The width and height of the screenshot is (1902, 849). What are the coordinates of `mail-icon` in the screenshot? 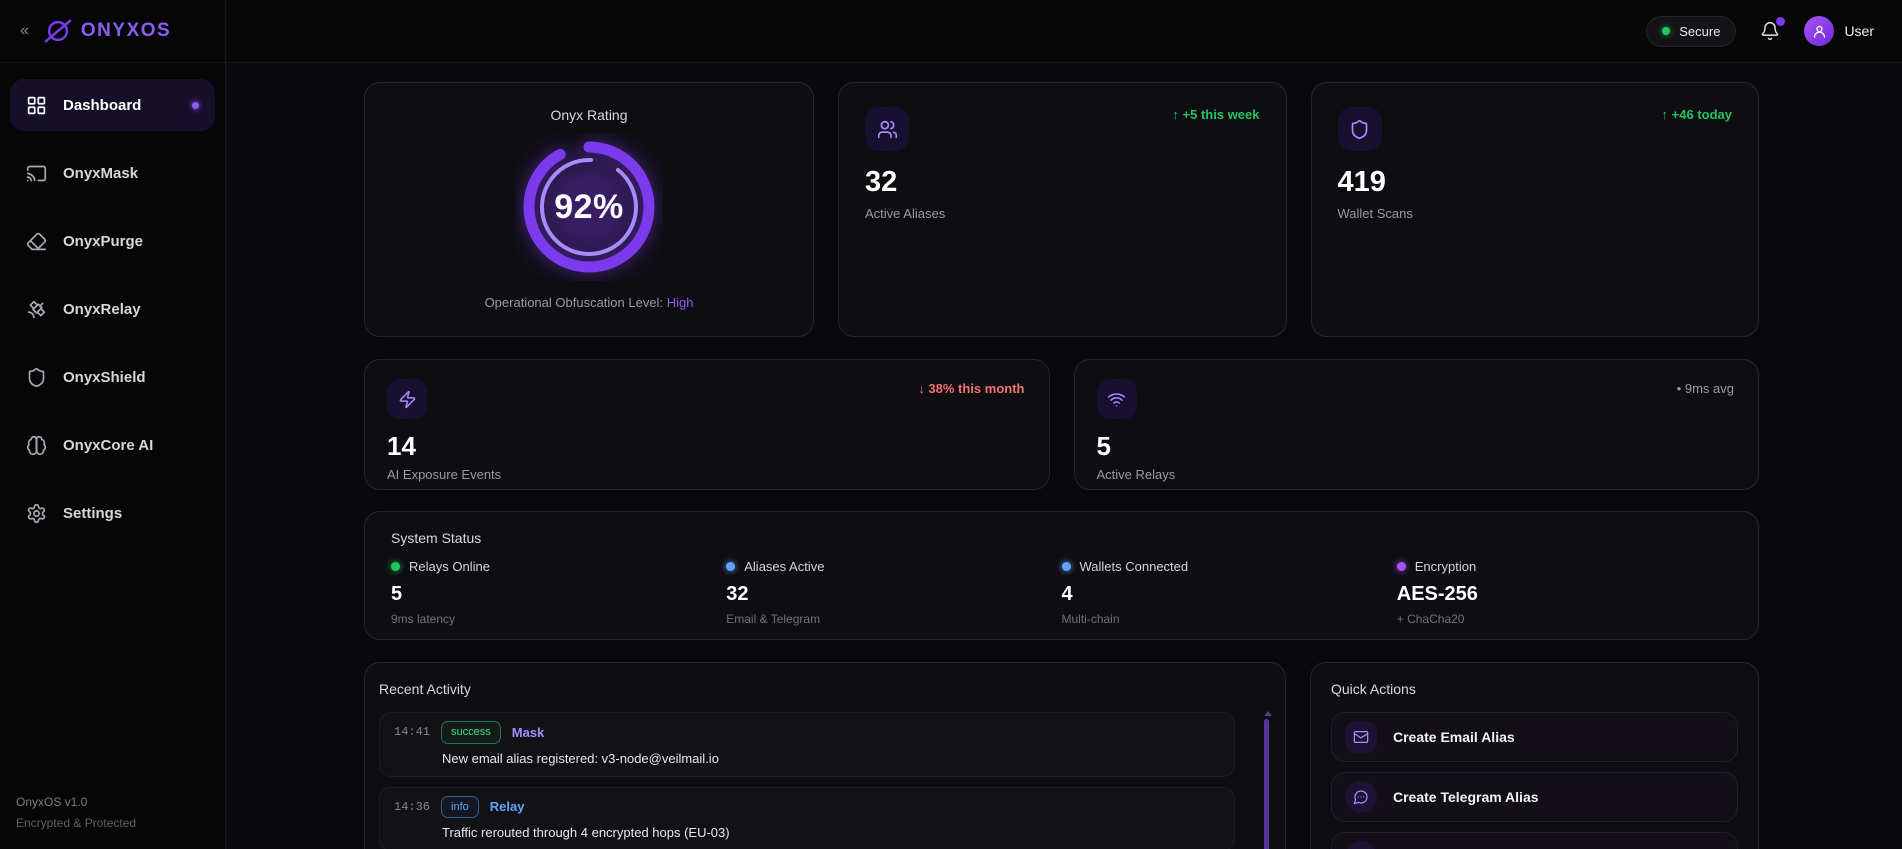 It's located at (1361, 737).